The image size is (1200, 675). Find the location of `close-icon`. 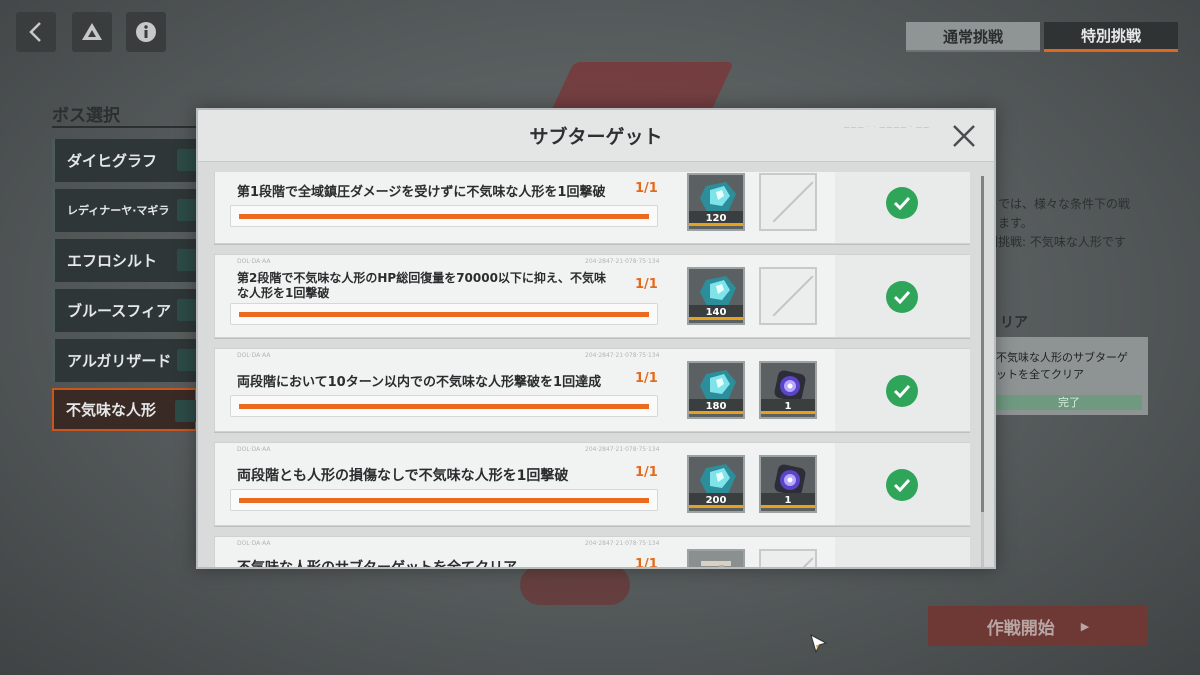

close-icon is located at coordinates (964, 136).